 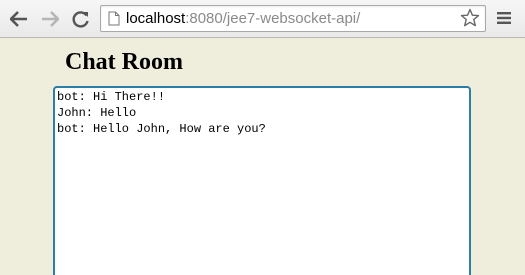 I want to click on back-button, so click(x=19, y=19).